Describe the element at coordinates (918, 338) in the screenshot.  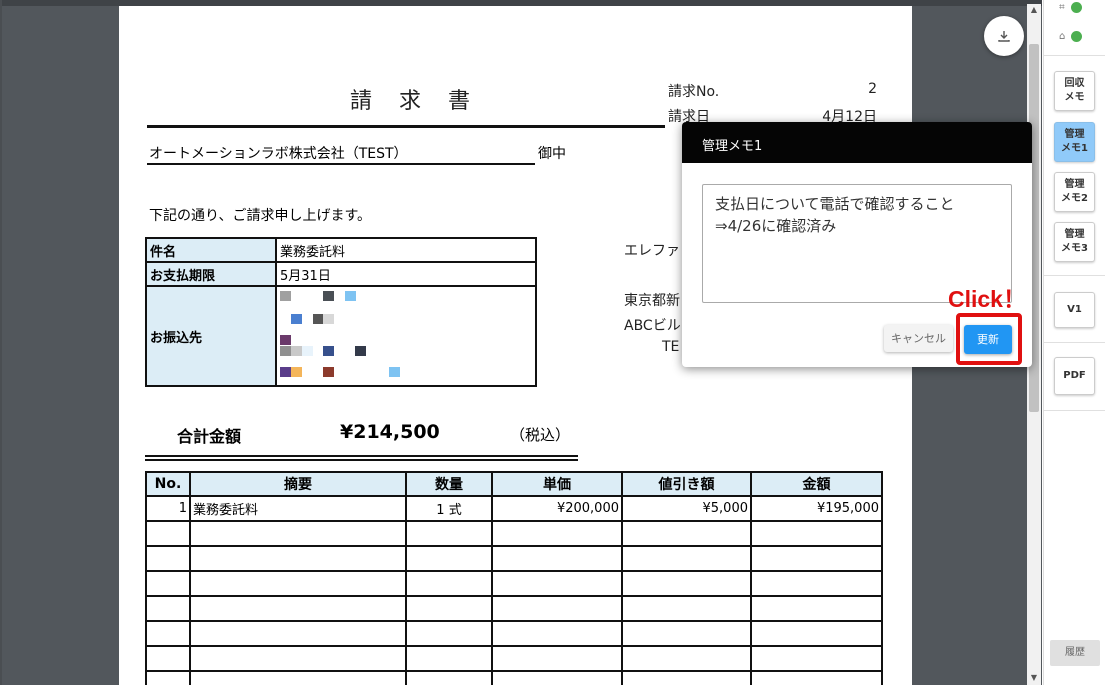
I see `cancel-button: キャンセル` at that location.